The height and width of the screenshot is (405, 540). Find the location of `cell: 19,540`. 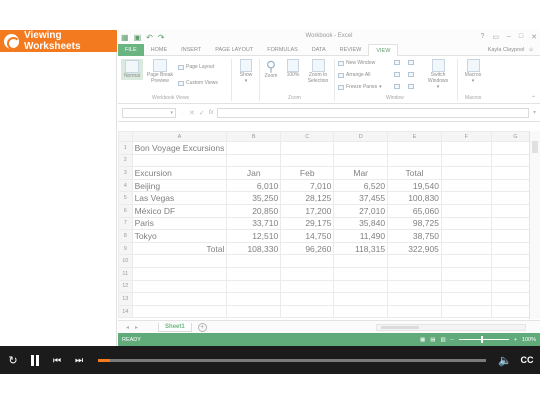

cell: 19,540 is located at coordinates (414, 185).